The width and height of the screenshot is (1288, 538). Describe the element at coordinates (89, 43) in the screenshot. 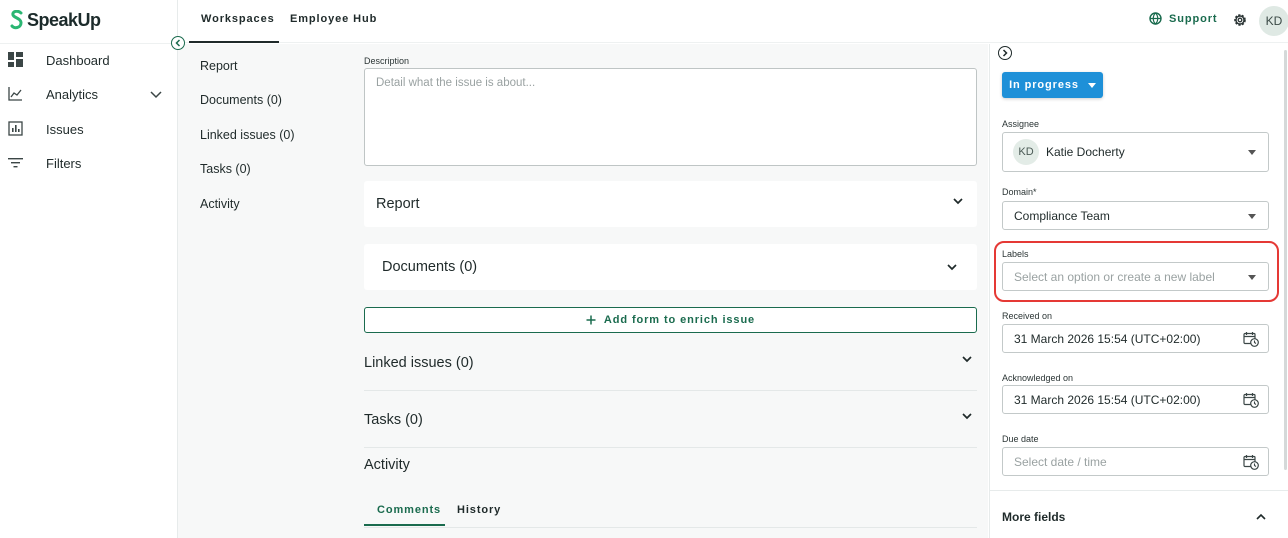

I see `sidebar-divider` at that location.